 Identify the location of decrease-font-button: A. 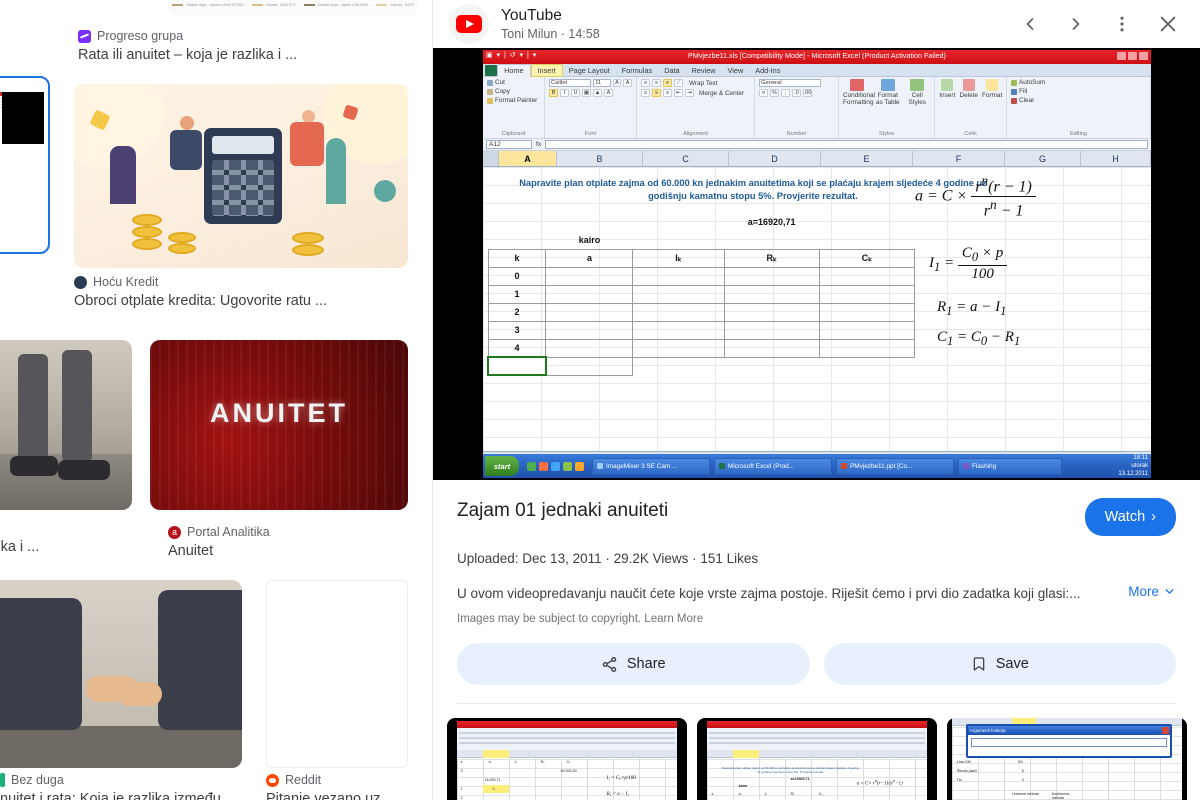
(627, 83).